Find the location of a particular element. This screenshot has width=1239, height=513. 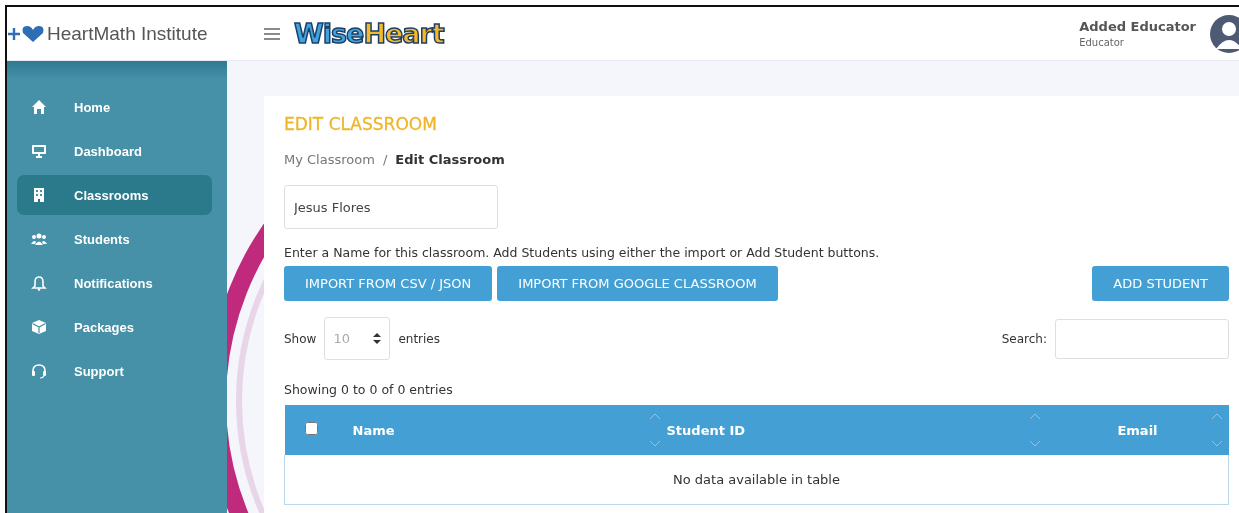

avatar-icon is located at coordinates (1224, 33).